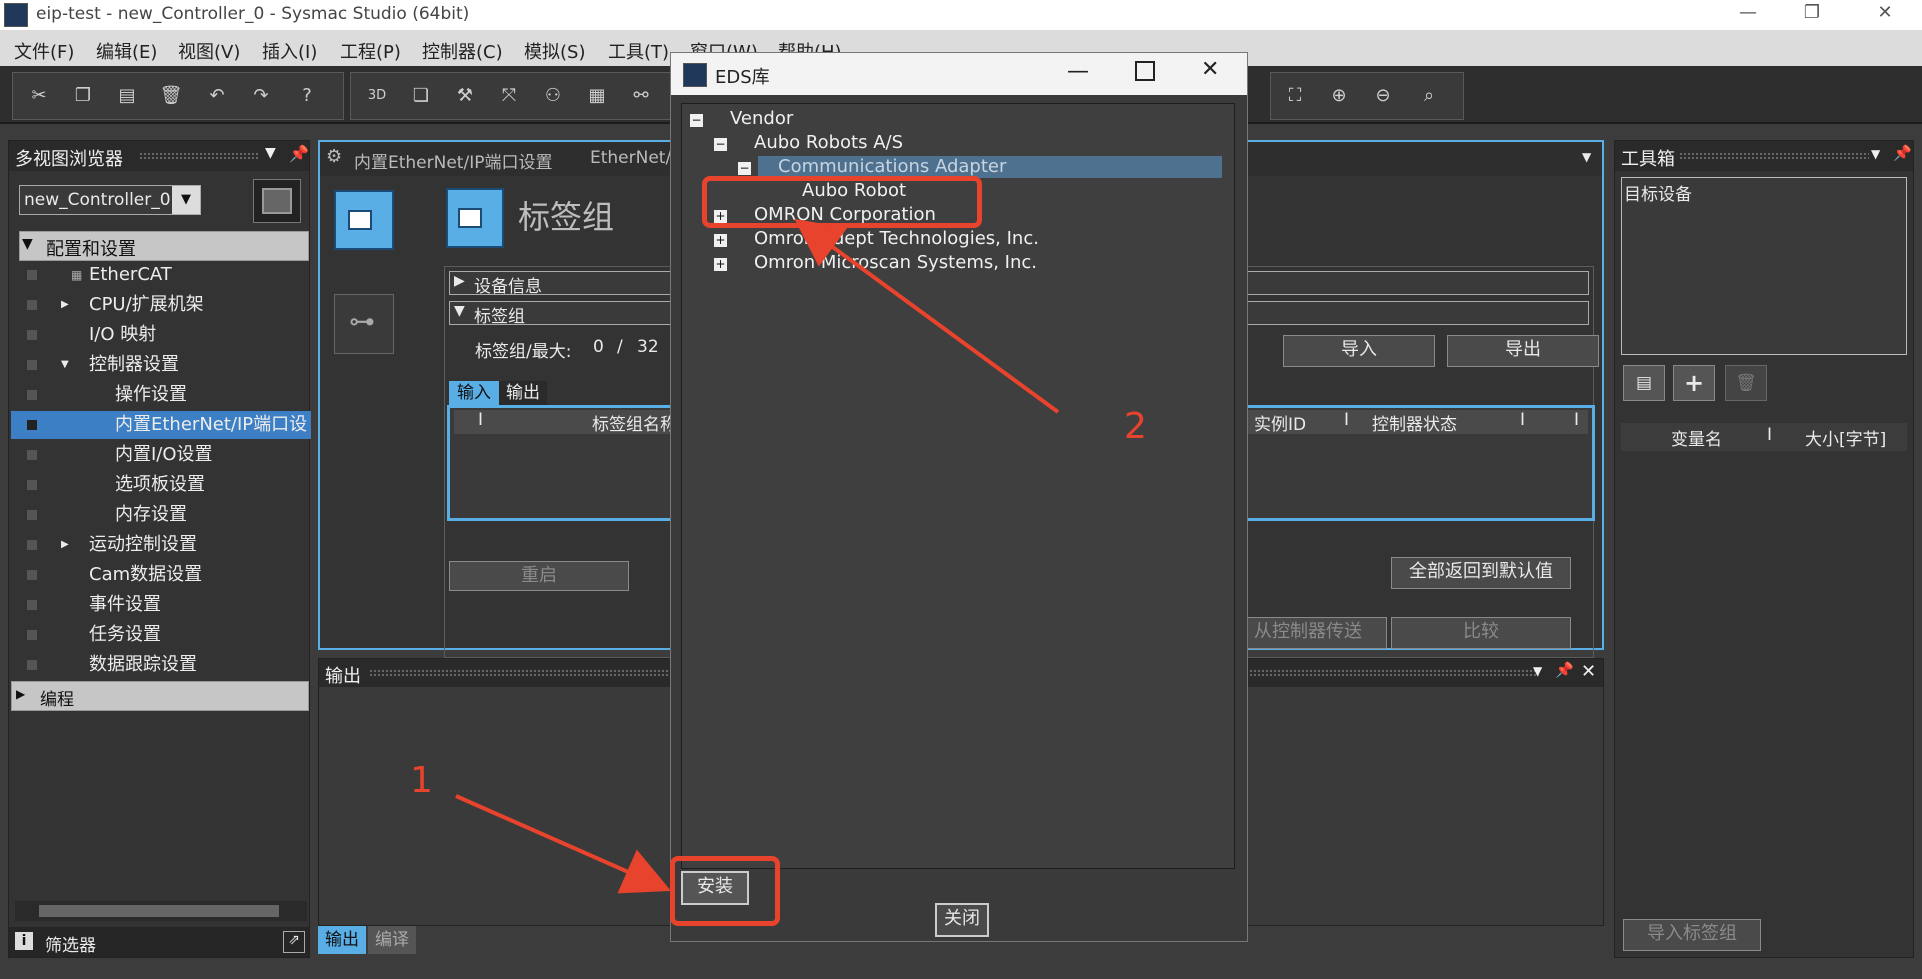 The width and height of the screenshot is (1922, 979). What do you see at coordinates (209, 51) in the screenshot?
I see `menu-view: 视图(V)` at bounding box center [209, 51].